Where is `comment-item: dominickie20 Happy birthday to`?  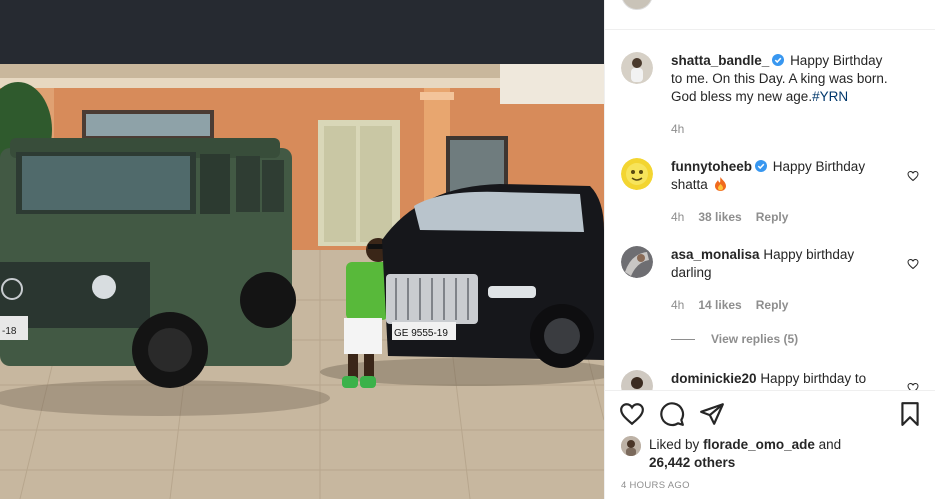 comment-item: dominickie20 Happy birthday to is located at coordinates (770, 380).